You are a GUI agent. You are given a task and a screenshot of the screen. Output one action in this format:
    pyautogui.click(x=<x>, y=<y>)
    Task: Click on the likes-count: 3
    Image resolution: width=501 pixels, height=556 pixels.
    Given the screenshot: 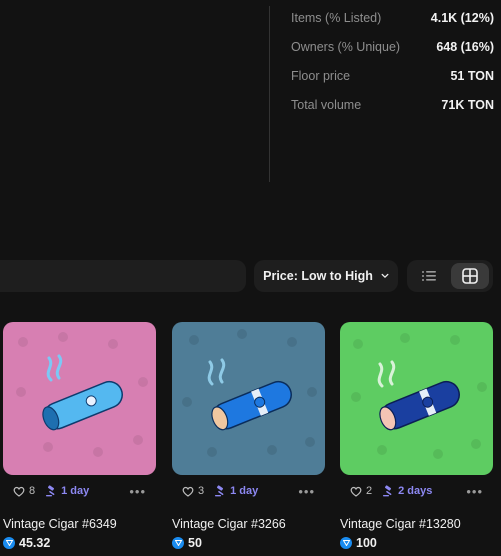 What is the action you would take?
    pyautogui.click(x=201, y=491)
    